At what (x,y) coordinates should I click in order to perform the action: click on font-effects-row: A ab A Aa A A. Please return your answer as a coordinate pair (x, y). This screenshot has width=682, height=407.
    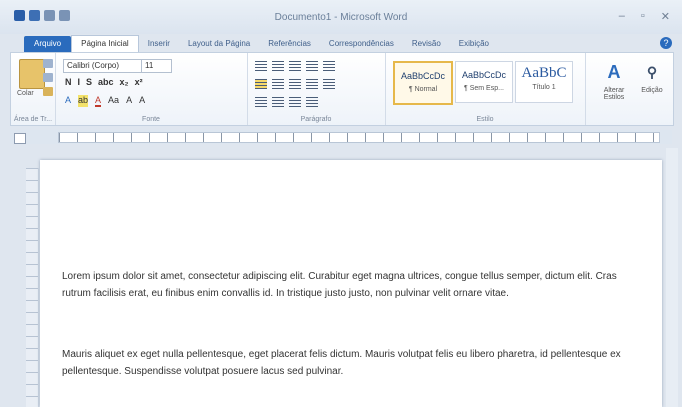
    Looking at the image, I should click on (105, 101).